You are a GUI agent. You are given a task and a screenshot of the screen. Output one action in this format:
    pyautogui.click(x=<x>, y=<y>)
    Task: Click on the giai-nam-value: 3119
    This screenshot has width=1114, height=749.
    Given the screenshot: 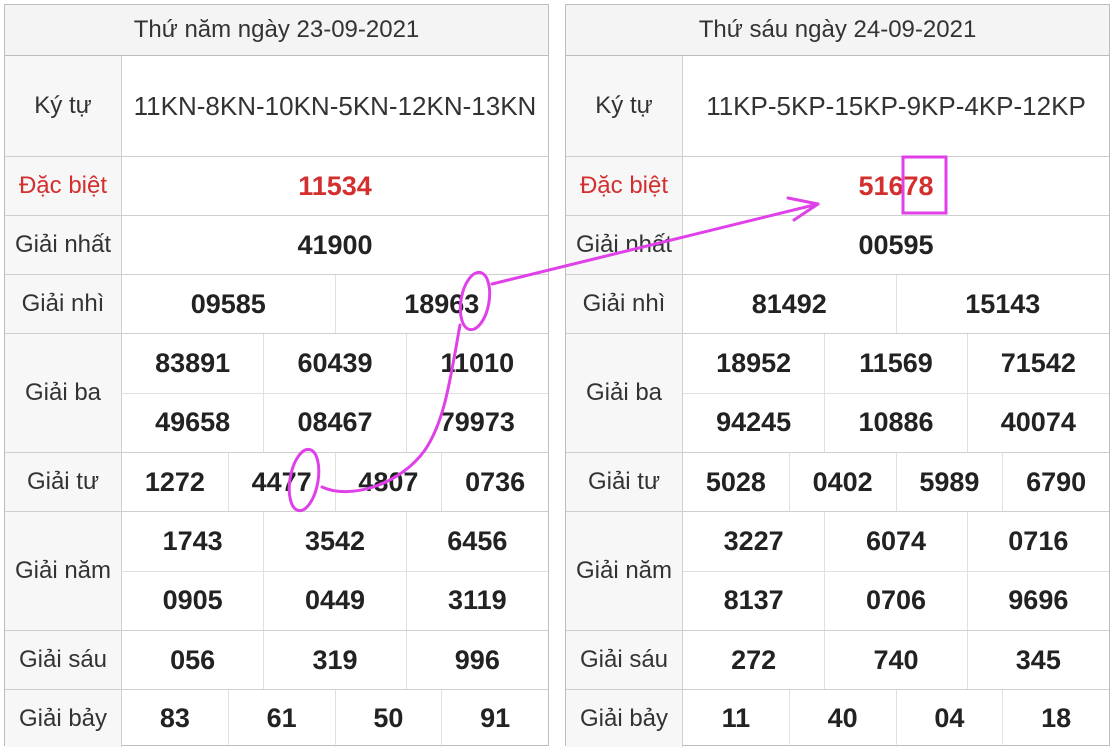 What is the action you would take?
    pyautogui.click(x=477, y=600)
    